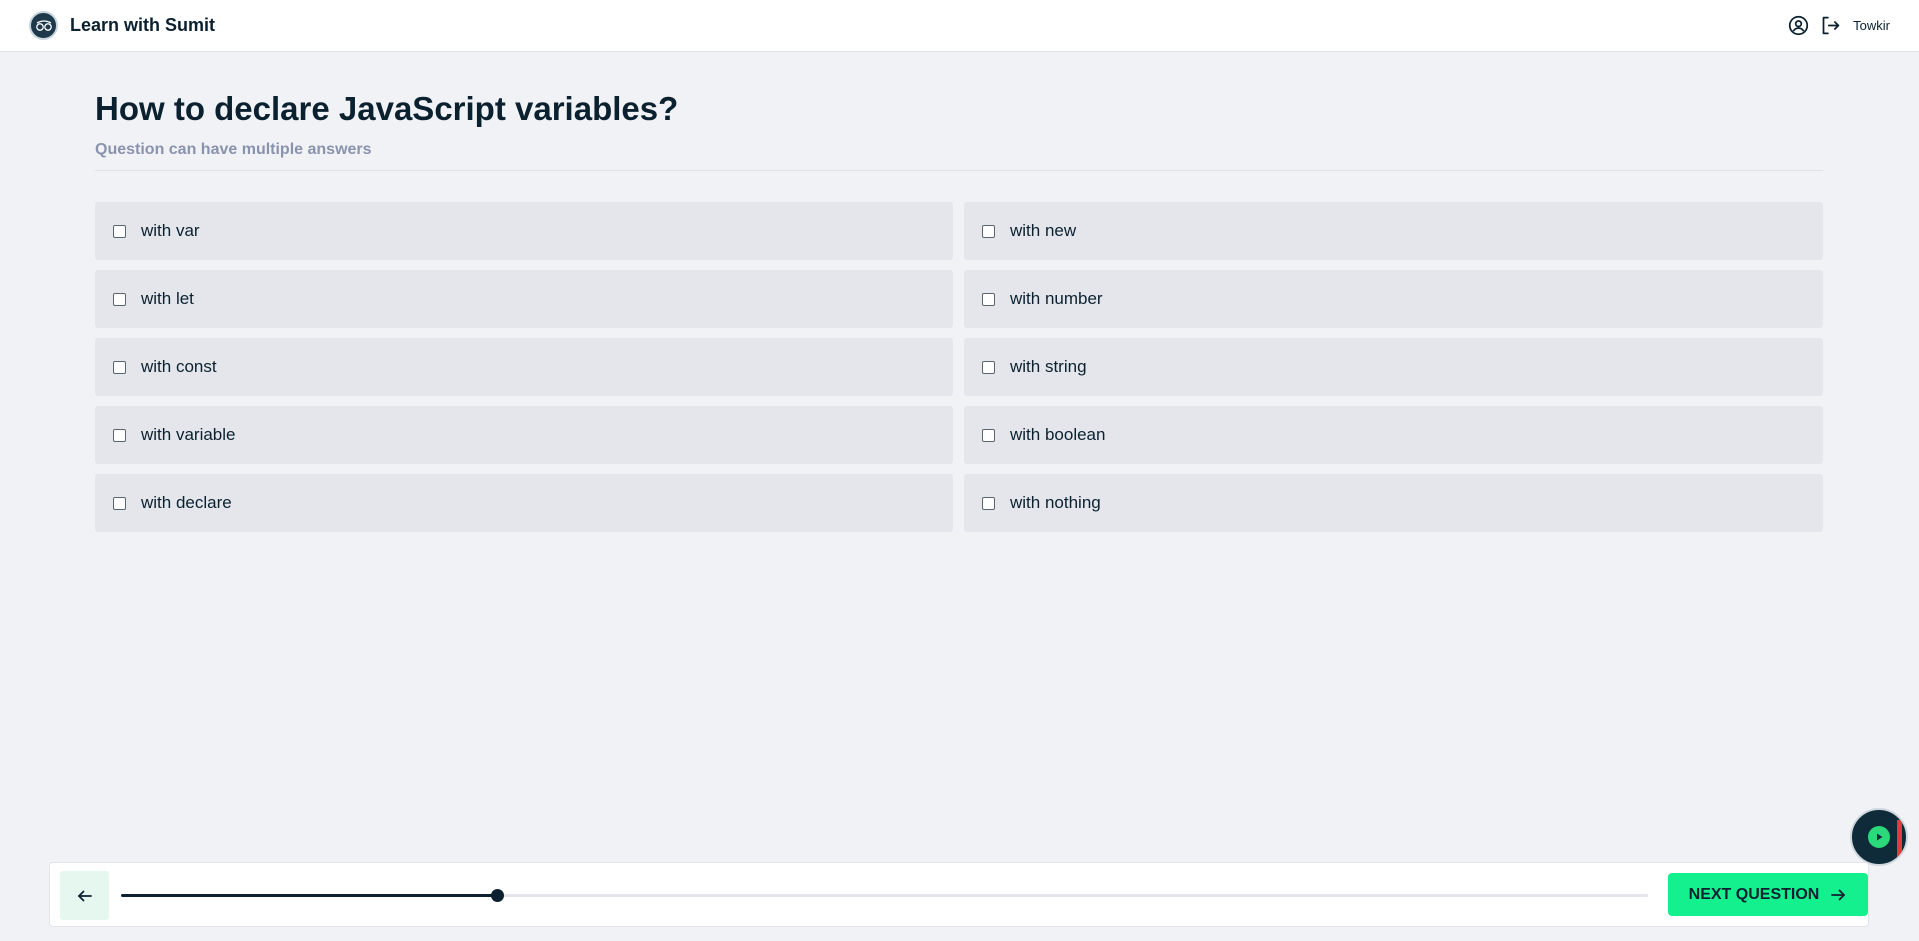 This screenshot has width=1919, height=941. What do you see at coordinates (524, 435) in the screenshot?
I see `answer-option: with variable` at bounding box center [524, 435].